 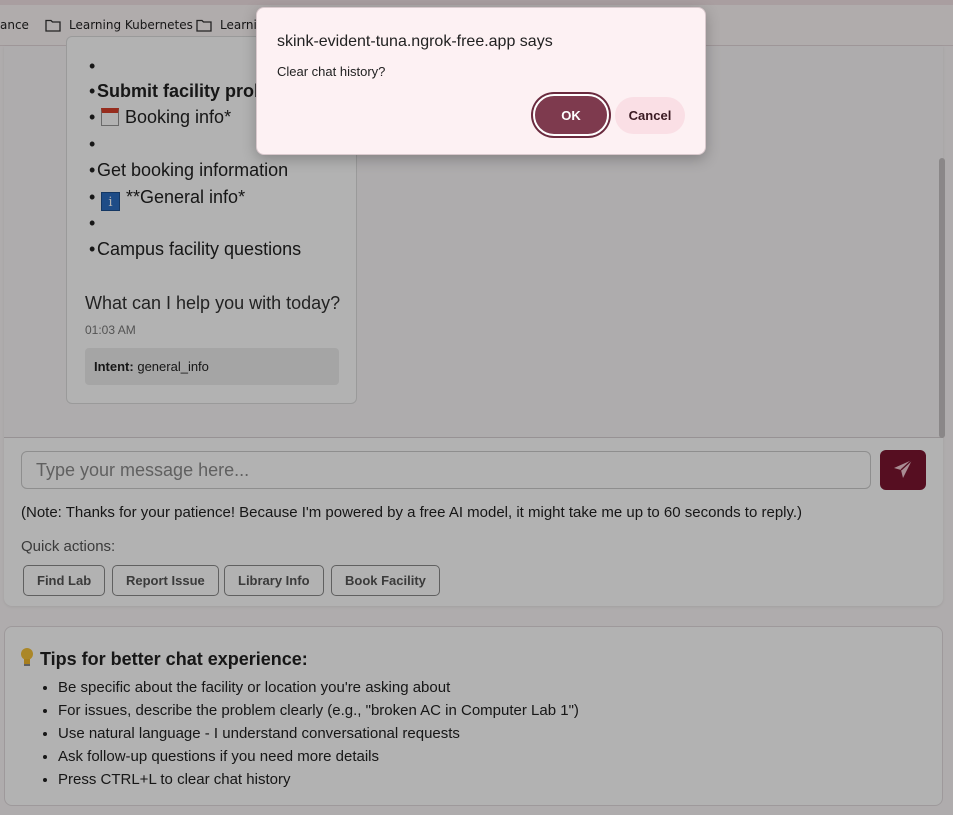 I want to click on ok-button: OK, so click(x=571, y=115).